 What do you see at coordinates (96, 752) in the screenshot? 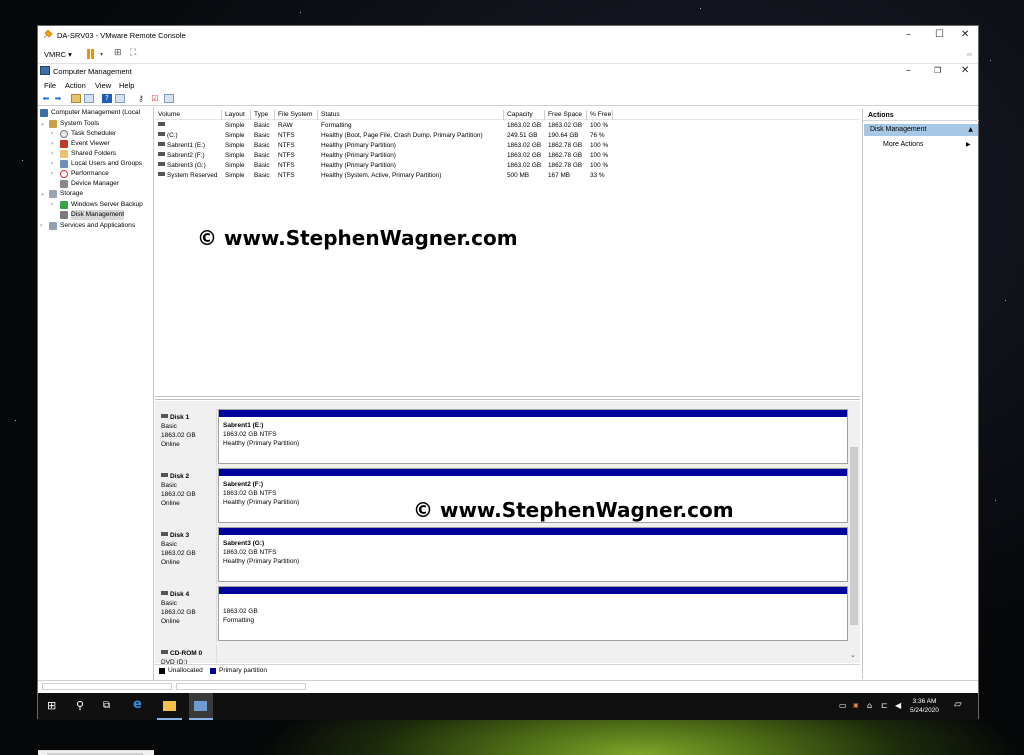
I see `tree-horizontal-scrollbar` at bounding box center [96, 752].